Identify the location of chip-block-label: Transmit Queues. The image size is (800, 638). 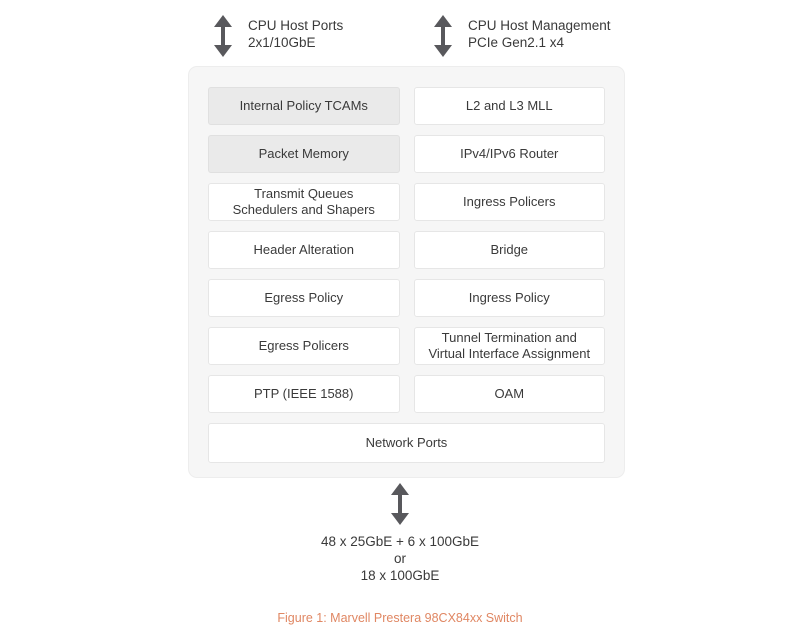
(304, 193).